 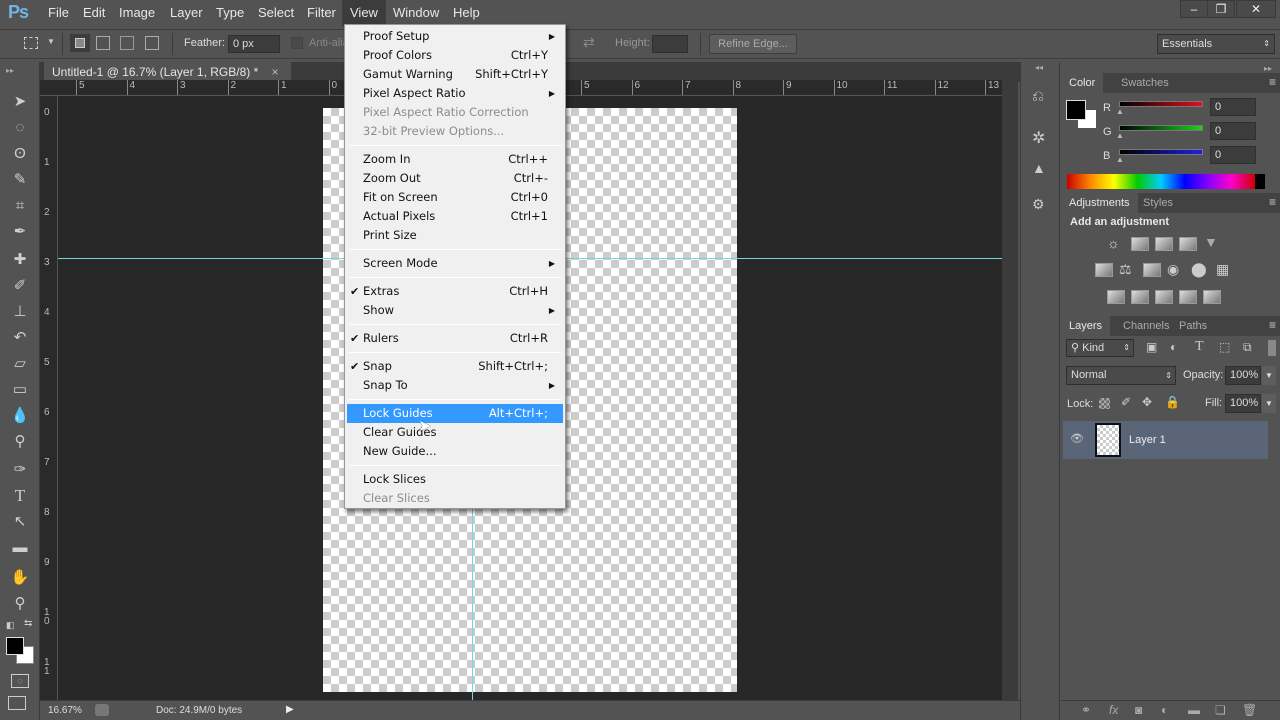 What do you see at coordinates (20, 470) in the screenshot?
I see `pen-tool-icon: ✑` at bounding box center [20, 470].